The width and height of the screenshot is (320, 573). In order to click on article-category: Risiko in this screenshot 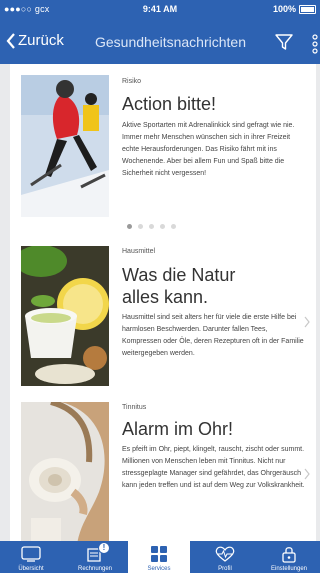, I will do `click(132, 81)`.